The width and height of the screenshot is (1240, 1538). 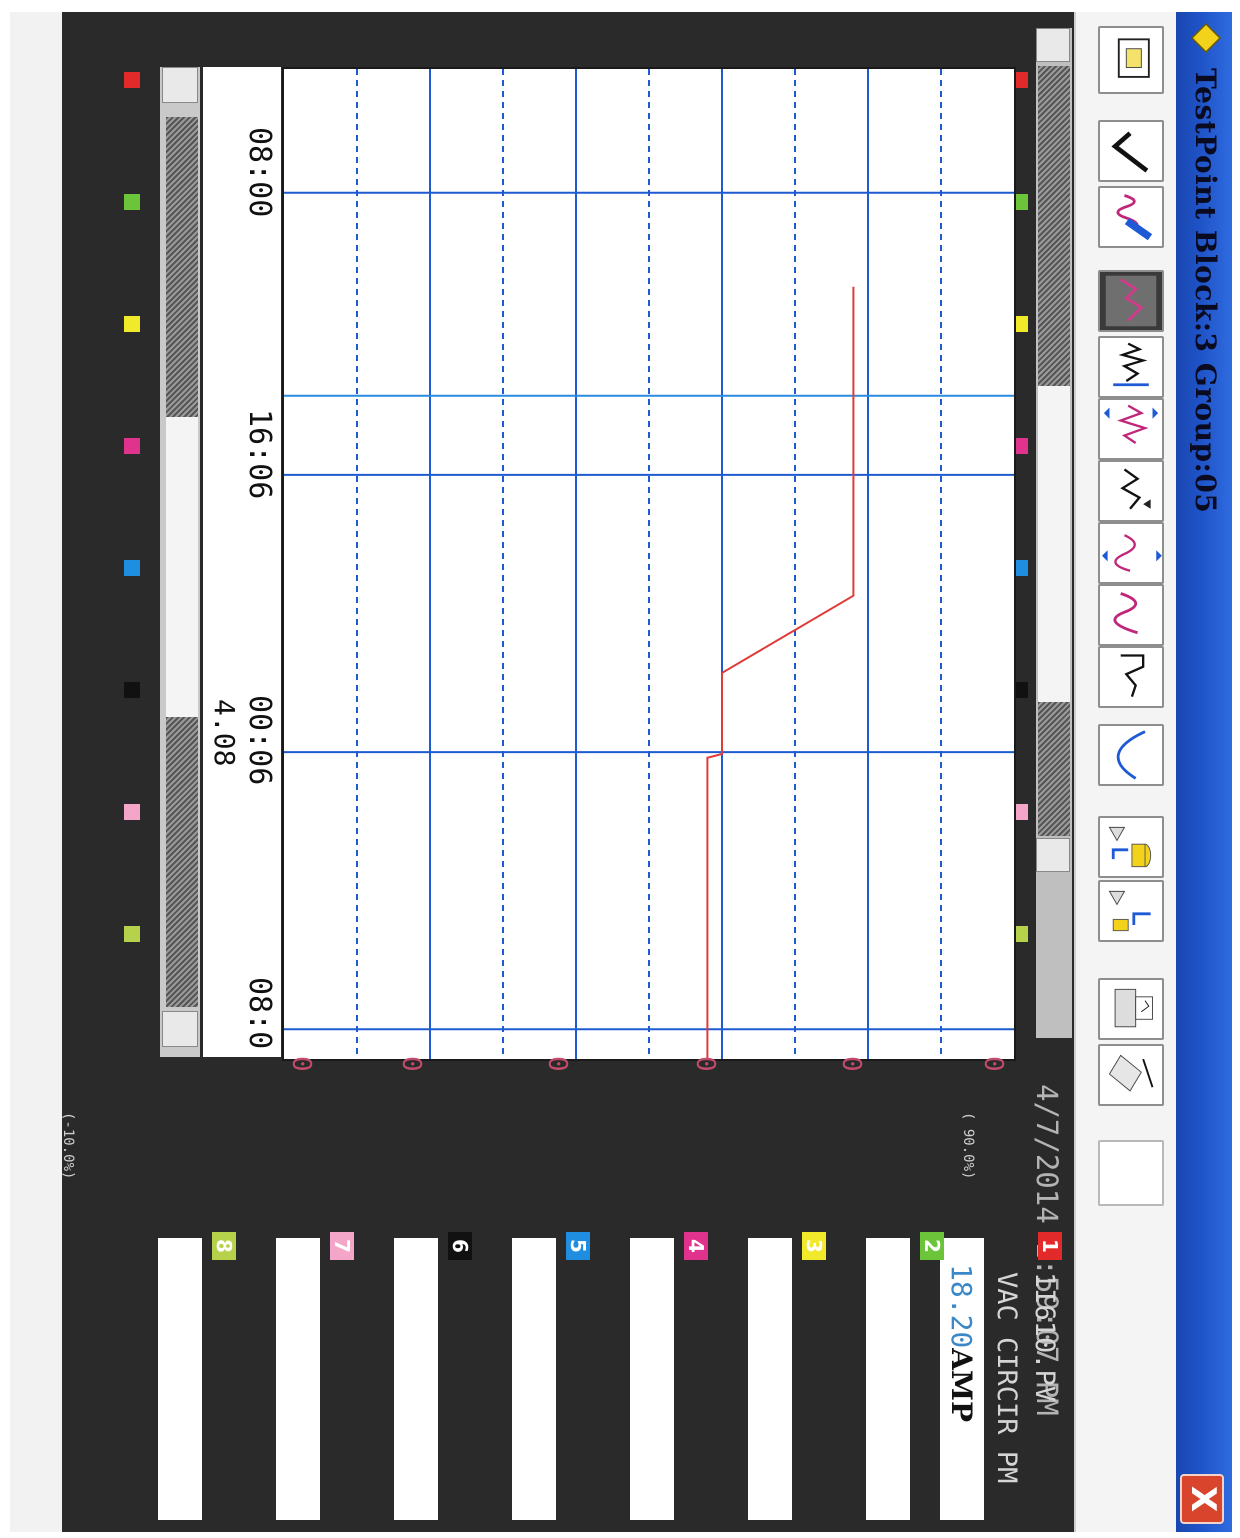 What do you see at coordinates (696, 1246) in the screenshot?
I see `channel-badge-4: 4` at bounding box center [696, 1246].